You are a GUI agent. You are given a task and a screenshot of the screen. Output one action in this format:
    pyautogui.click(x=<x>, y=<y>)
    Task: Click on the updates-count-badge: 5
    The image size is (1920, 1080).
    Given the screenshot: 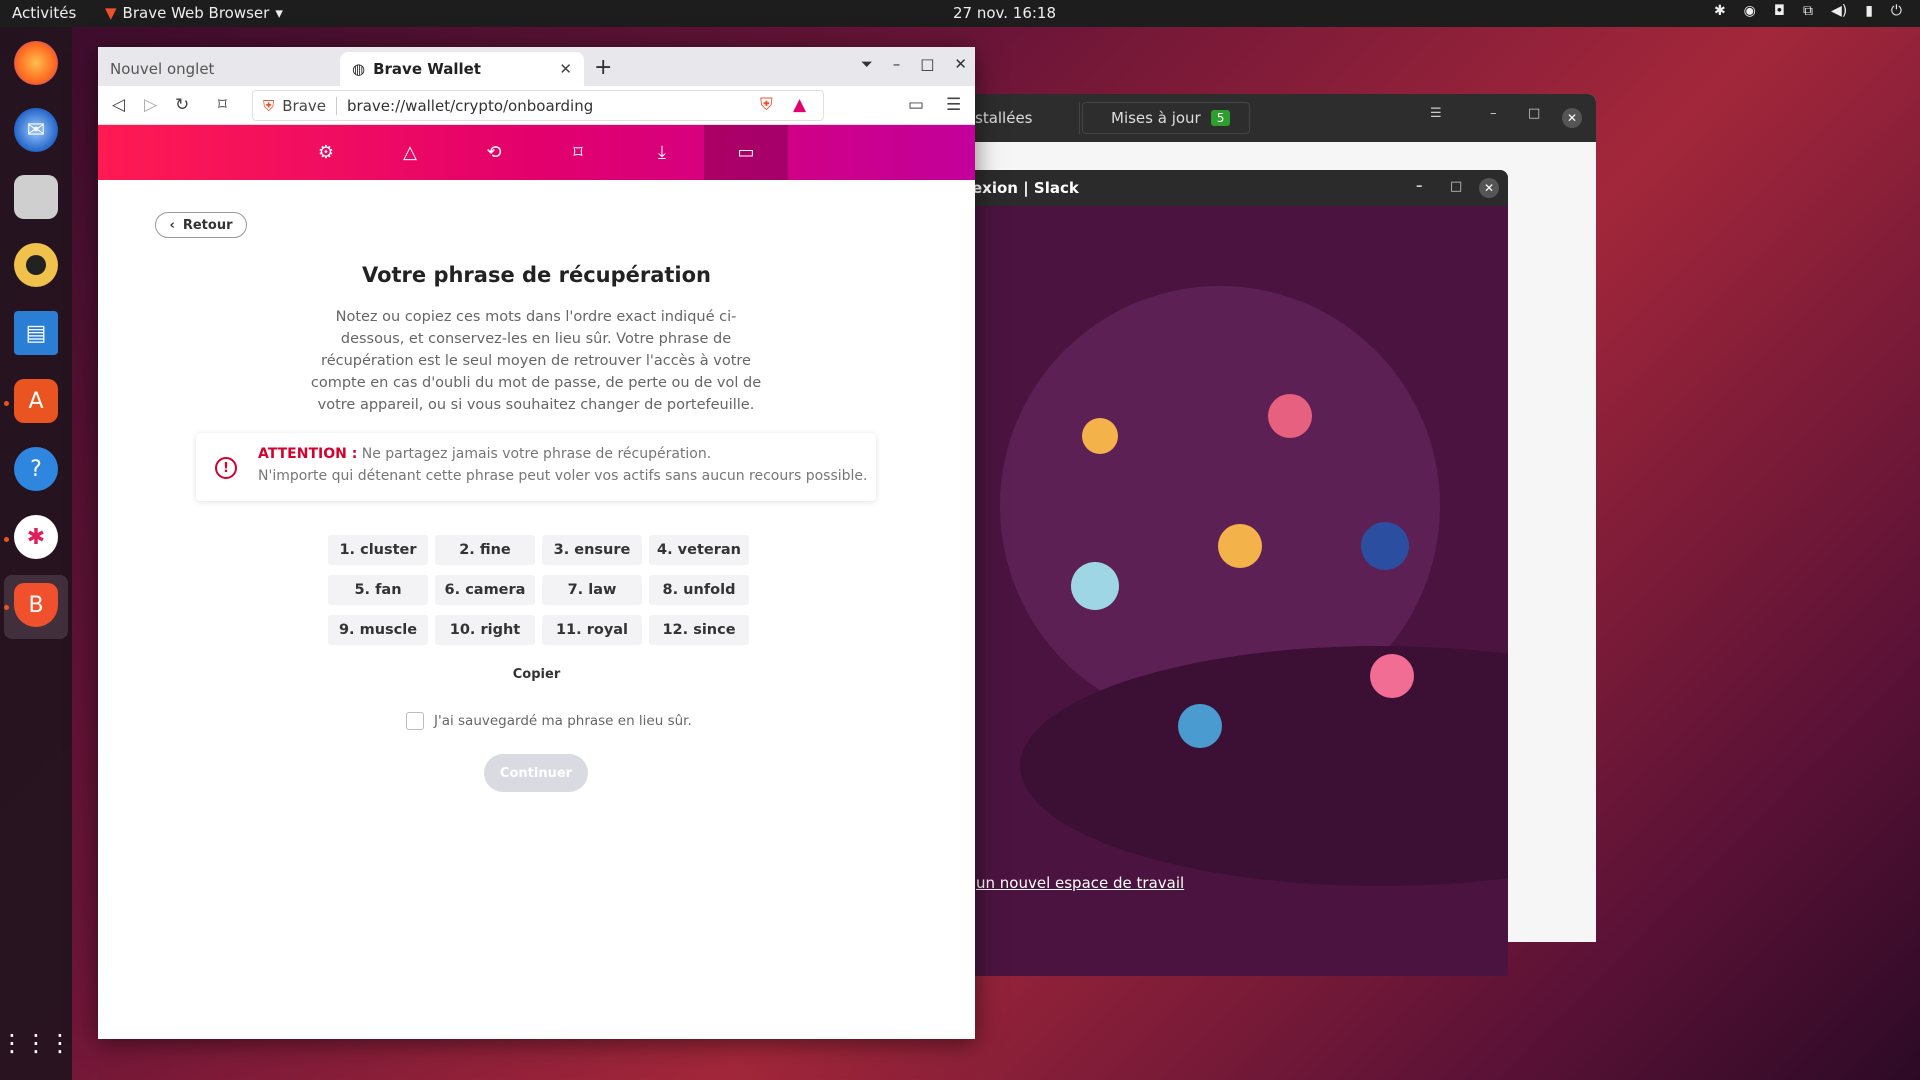 What is the action you would take?
    pyautogui.click(x=1220, y=118)
    